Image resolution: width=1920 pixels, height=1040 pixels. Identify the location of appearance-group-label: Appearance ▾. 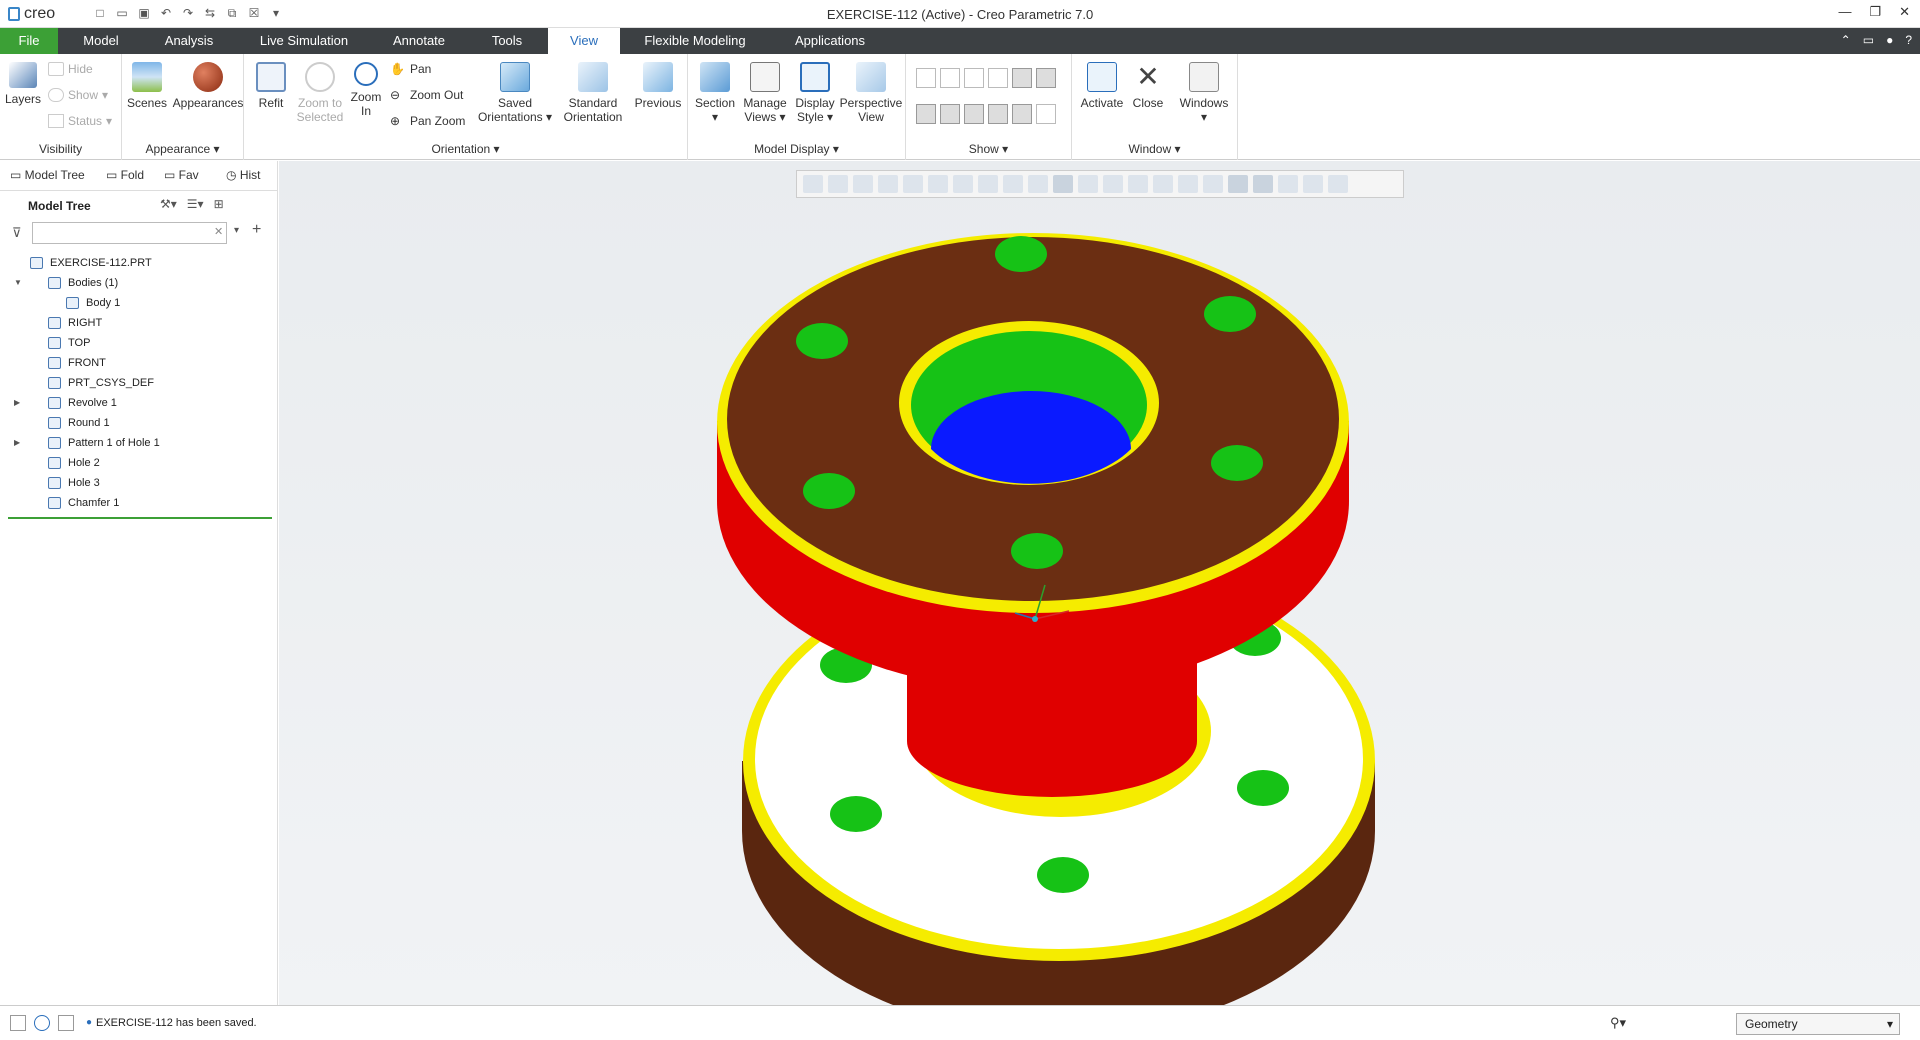
(182, 149).